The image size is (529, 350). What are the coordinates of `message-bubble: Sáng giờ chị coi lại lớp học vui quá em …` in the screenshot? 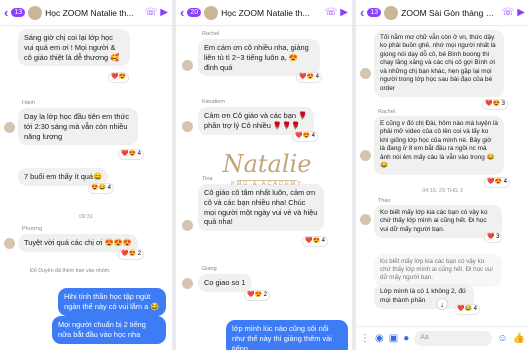 It's located at (74, 48).